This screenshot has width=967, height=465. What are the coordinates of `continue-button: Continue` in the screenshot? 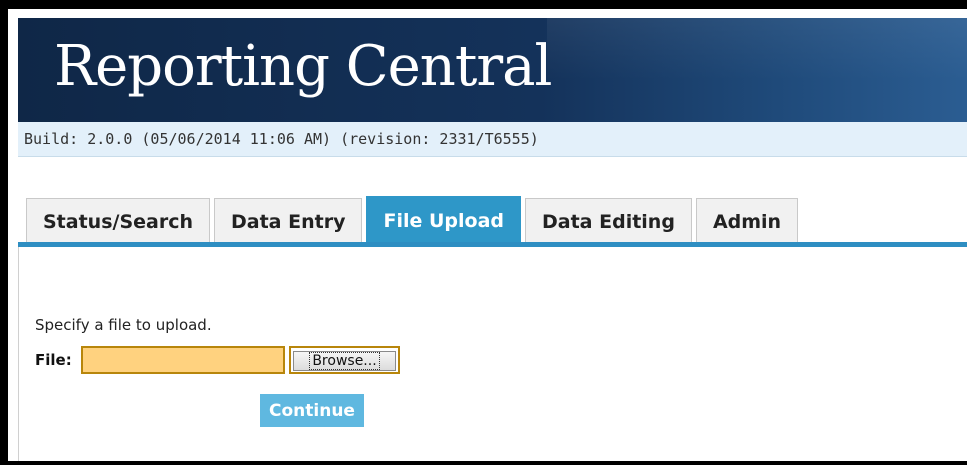 It's located at (312, 410).